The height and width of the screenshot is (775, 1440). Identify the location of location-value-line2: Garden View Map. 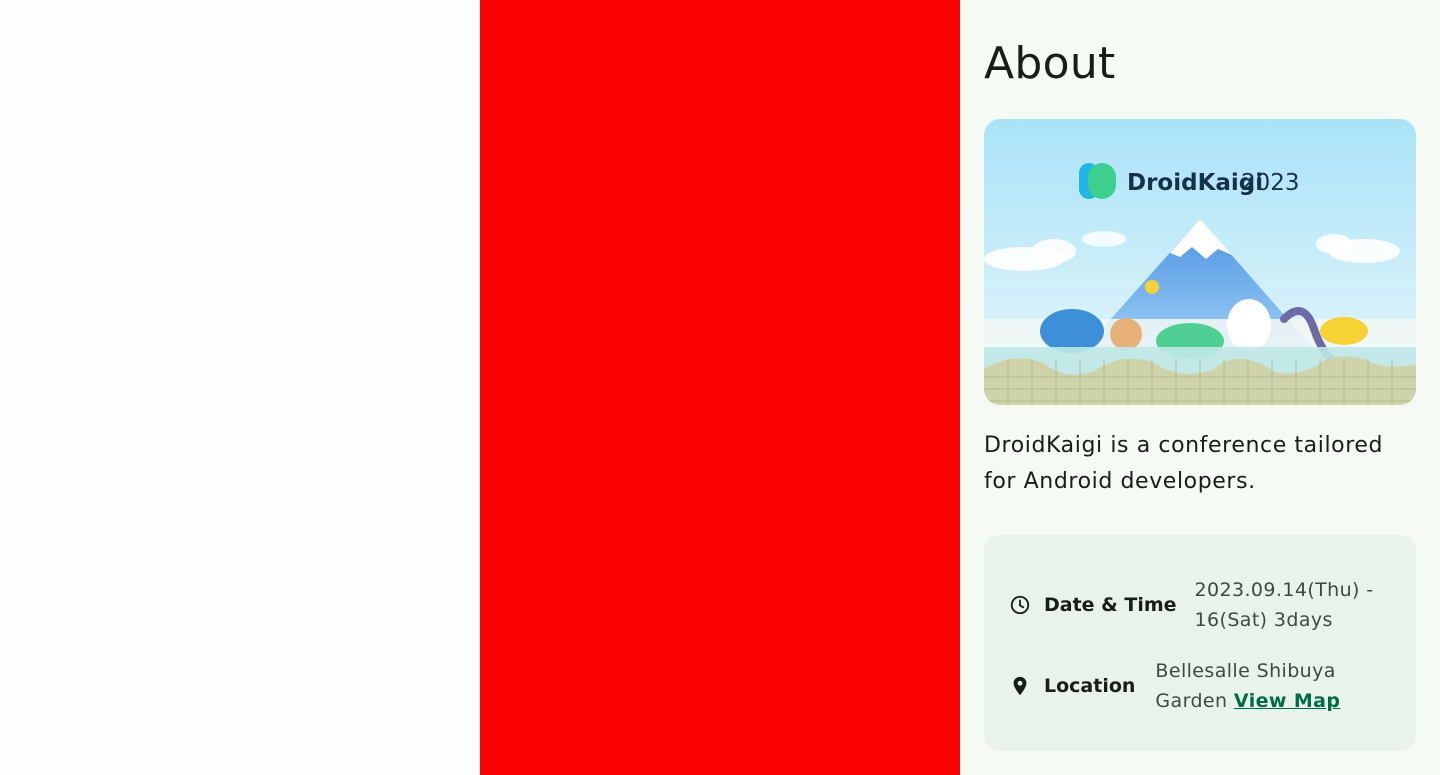
(1247, 701).